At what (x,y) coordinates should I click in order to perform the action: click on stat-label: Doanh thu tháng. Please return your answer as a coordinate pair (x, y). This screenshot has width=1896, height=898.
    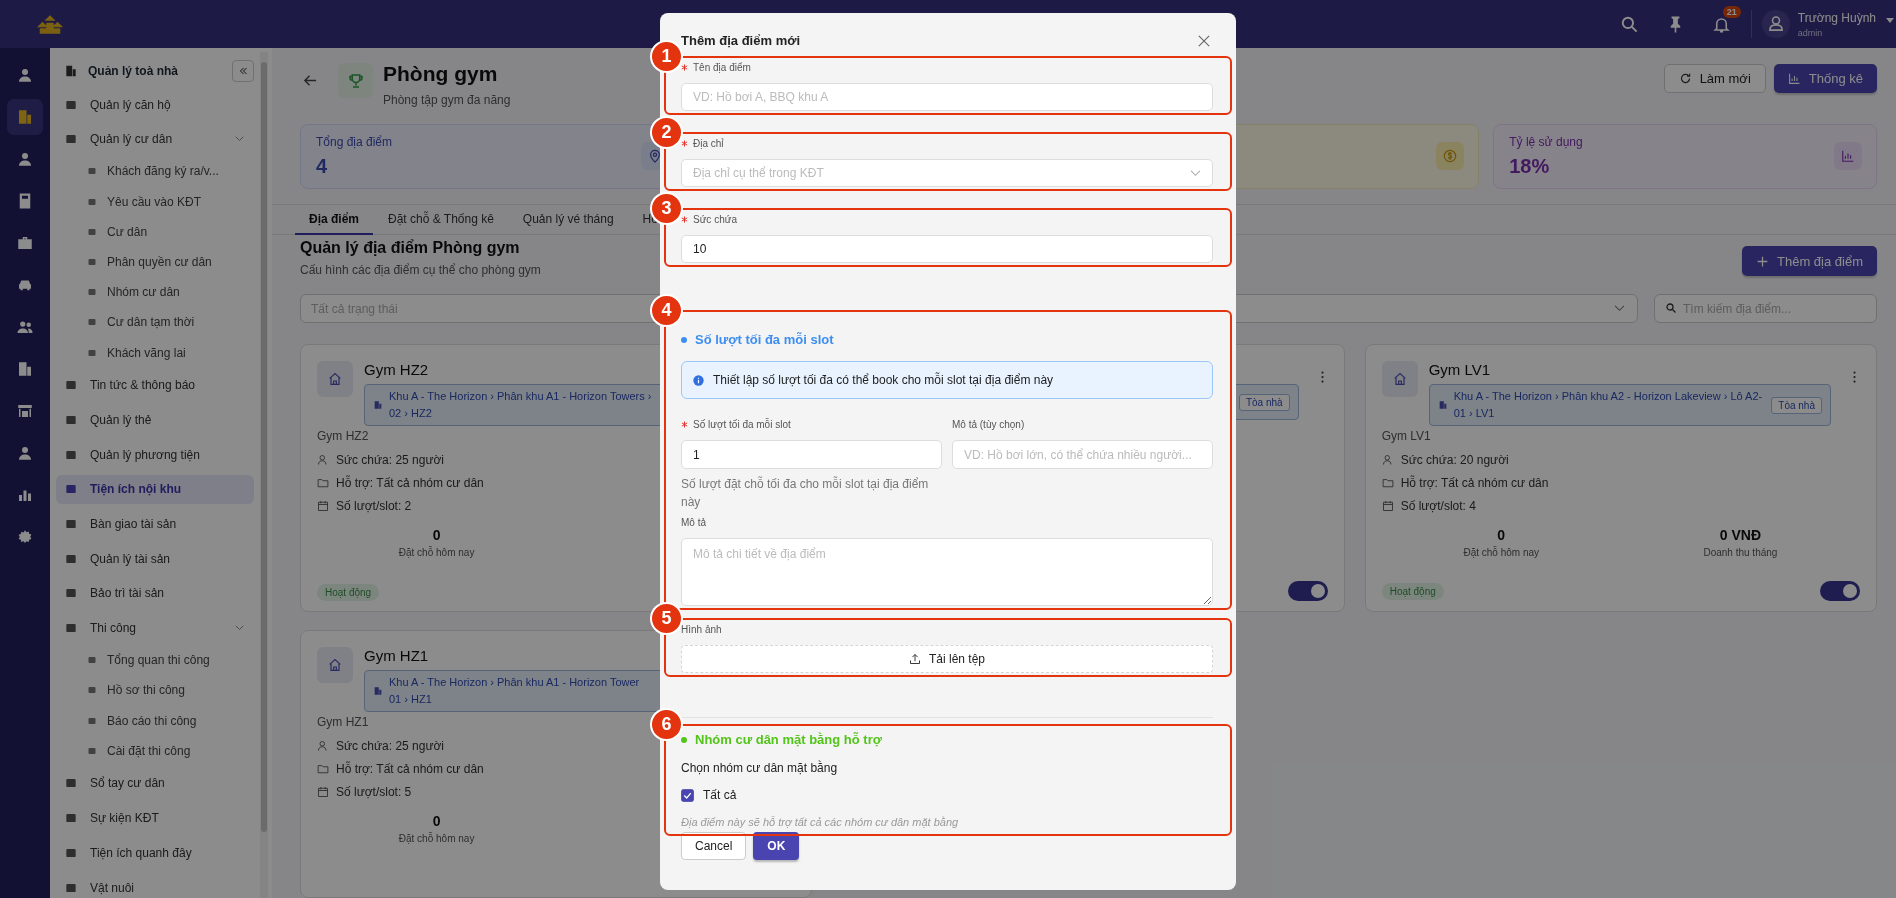
    Looking at the image, I should click on (1740, 552).